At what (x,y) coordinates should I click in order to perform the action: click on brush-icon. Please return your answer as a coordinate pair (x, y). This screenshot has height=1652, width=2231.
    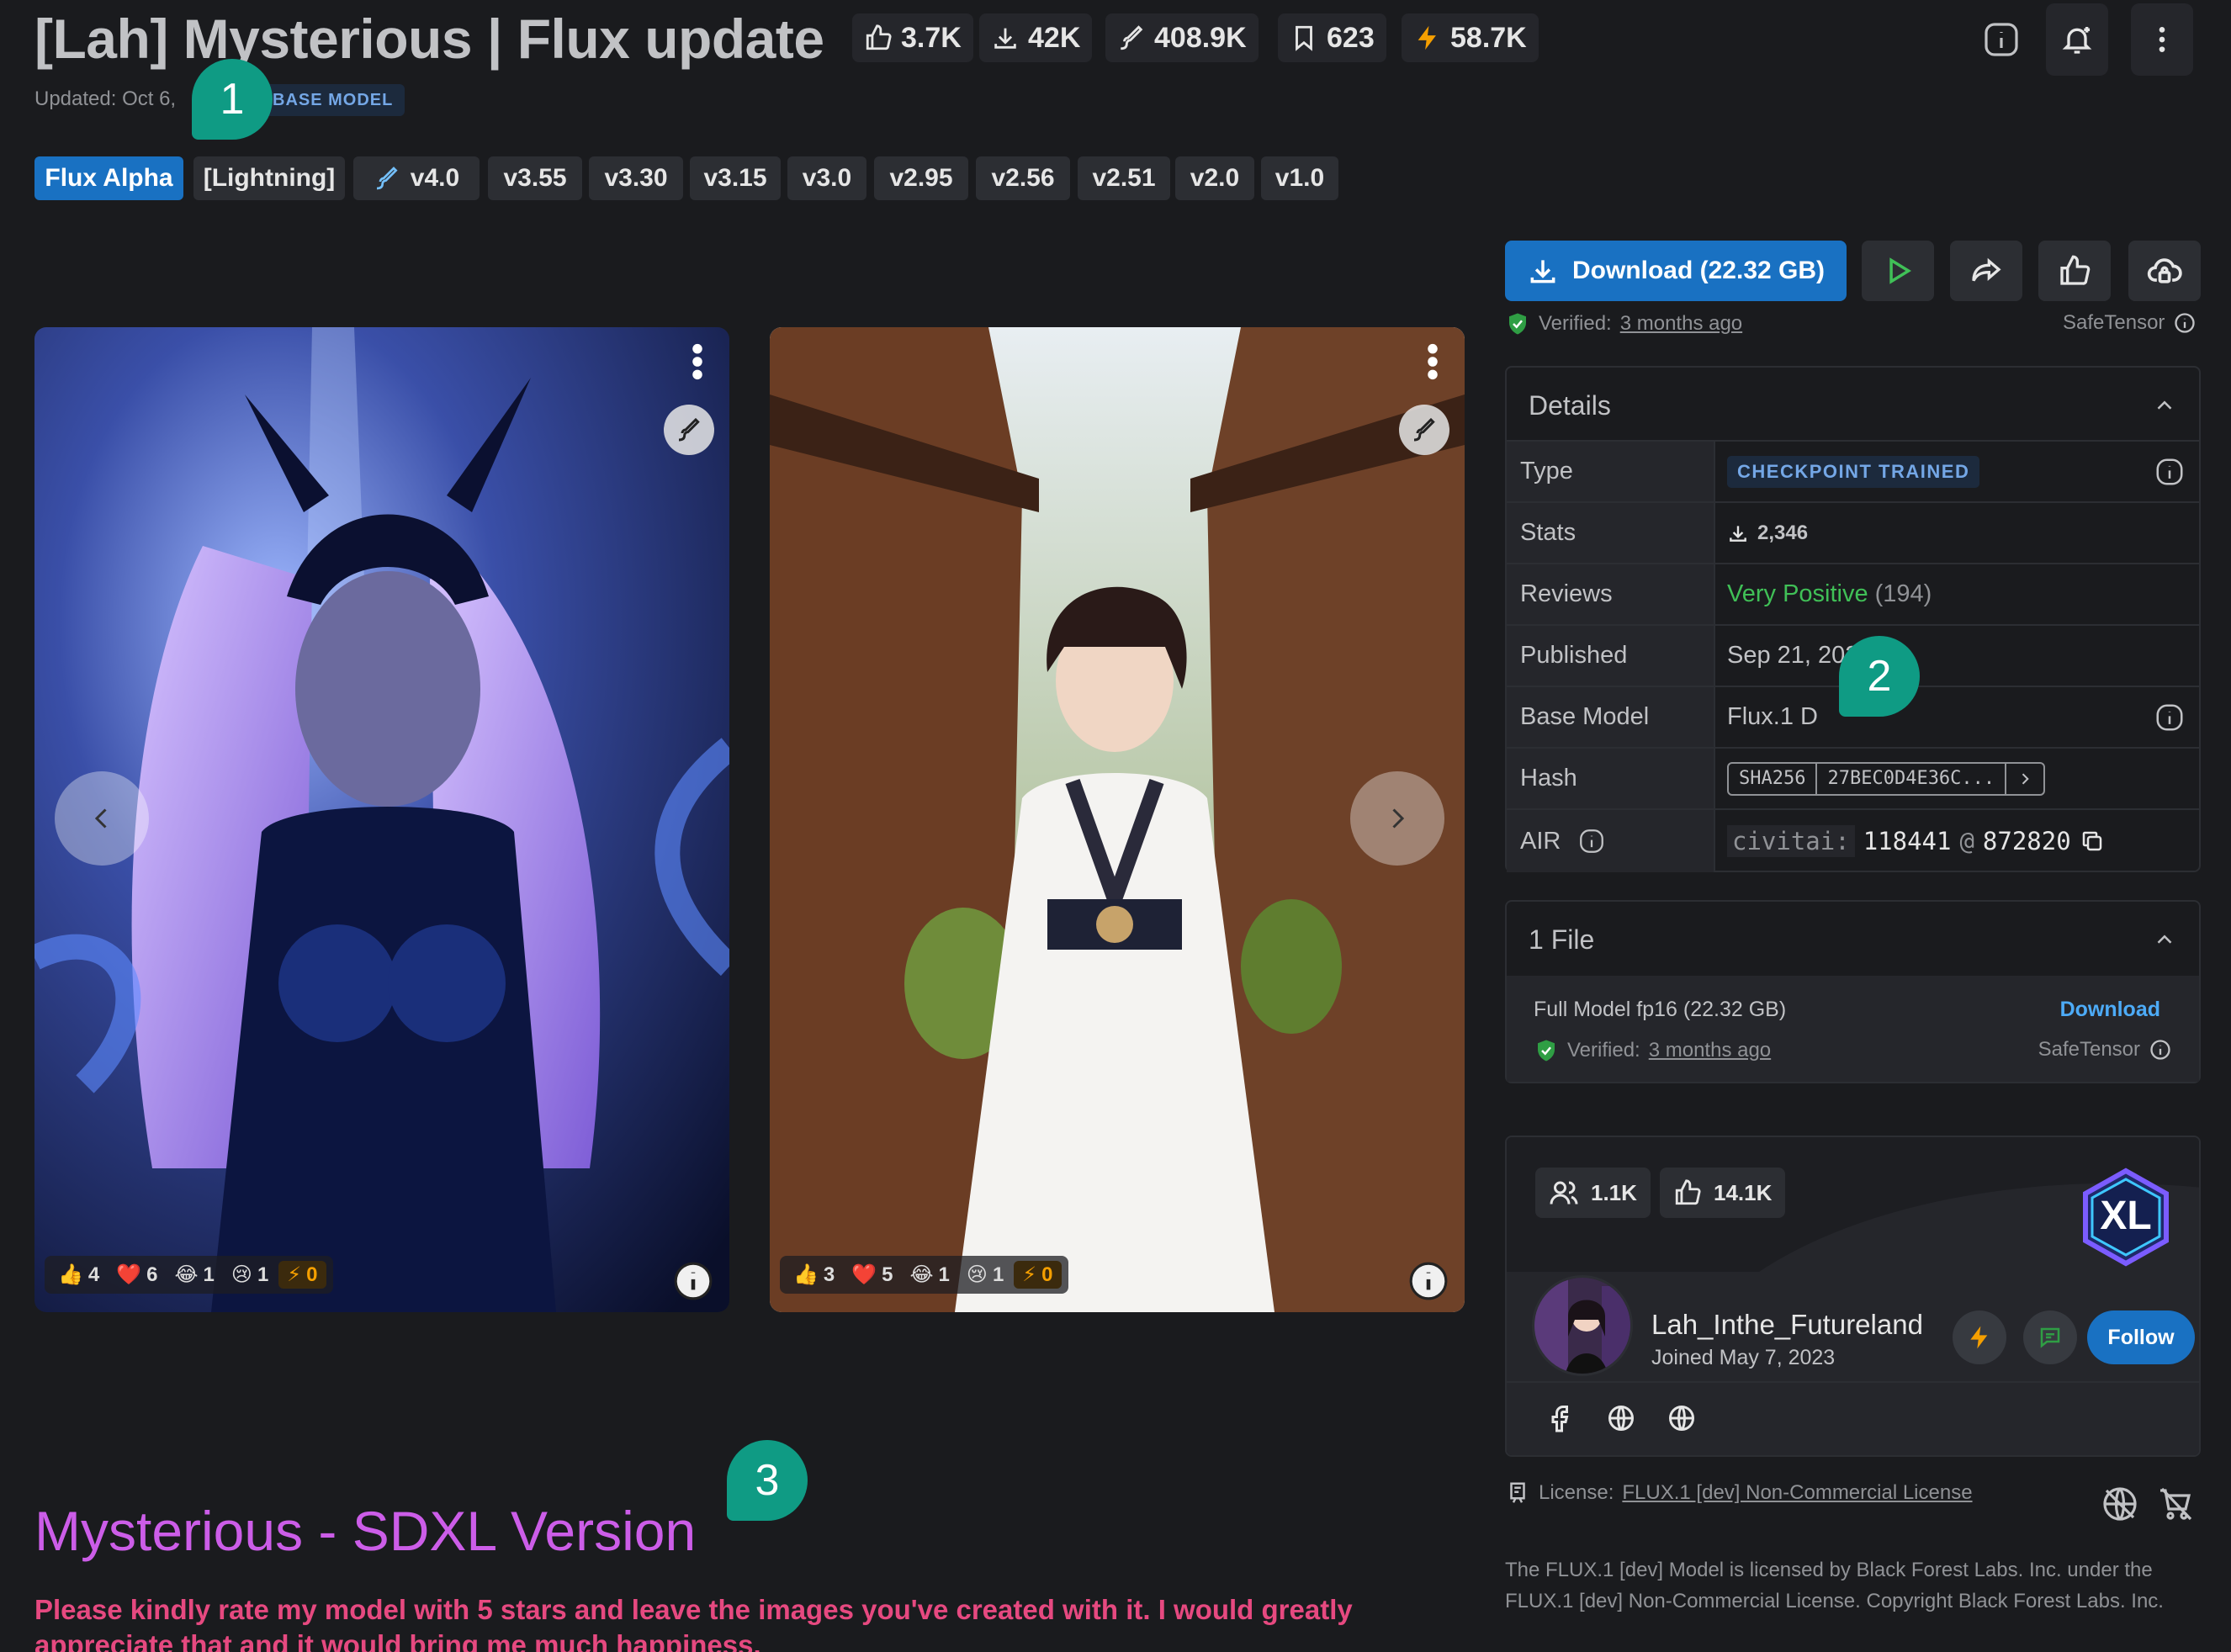
    Looking at the image, I should click on (689, 429).